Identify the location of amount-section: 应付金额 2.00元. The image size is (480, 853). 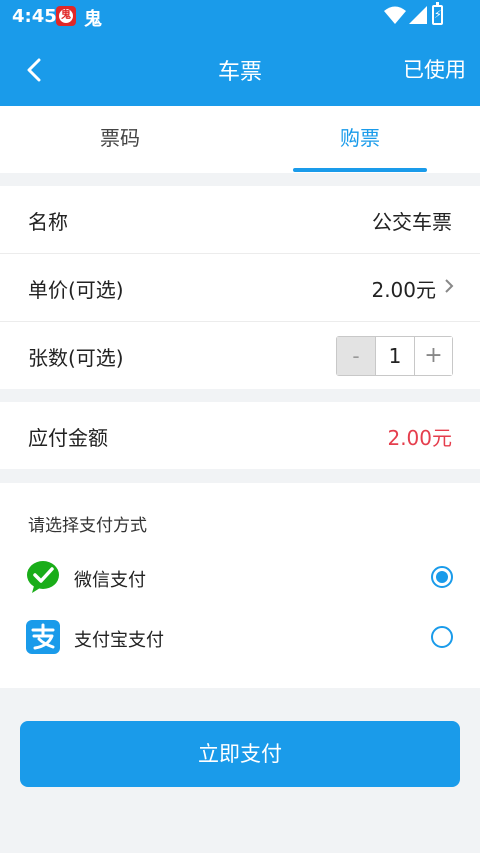
(240, 435).